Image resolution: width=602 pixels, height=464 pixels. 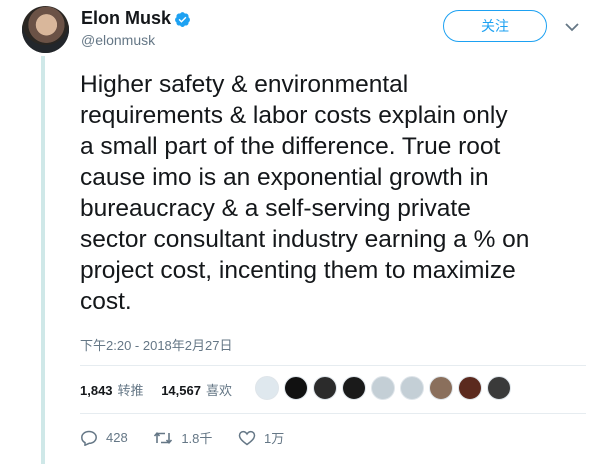 What do you see at coordinates (197, 438) in the screenshot?
I see `retweet-count: 1.8千` at bounding box center [197, 438].